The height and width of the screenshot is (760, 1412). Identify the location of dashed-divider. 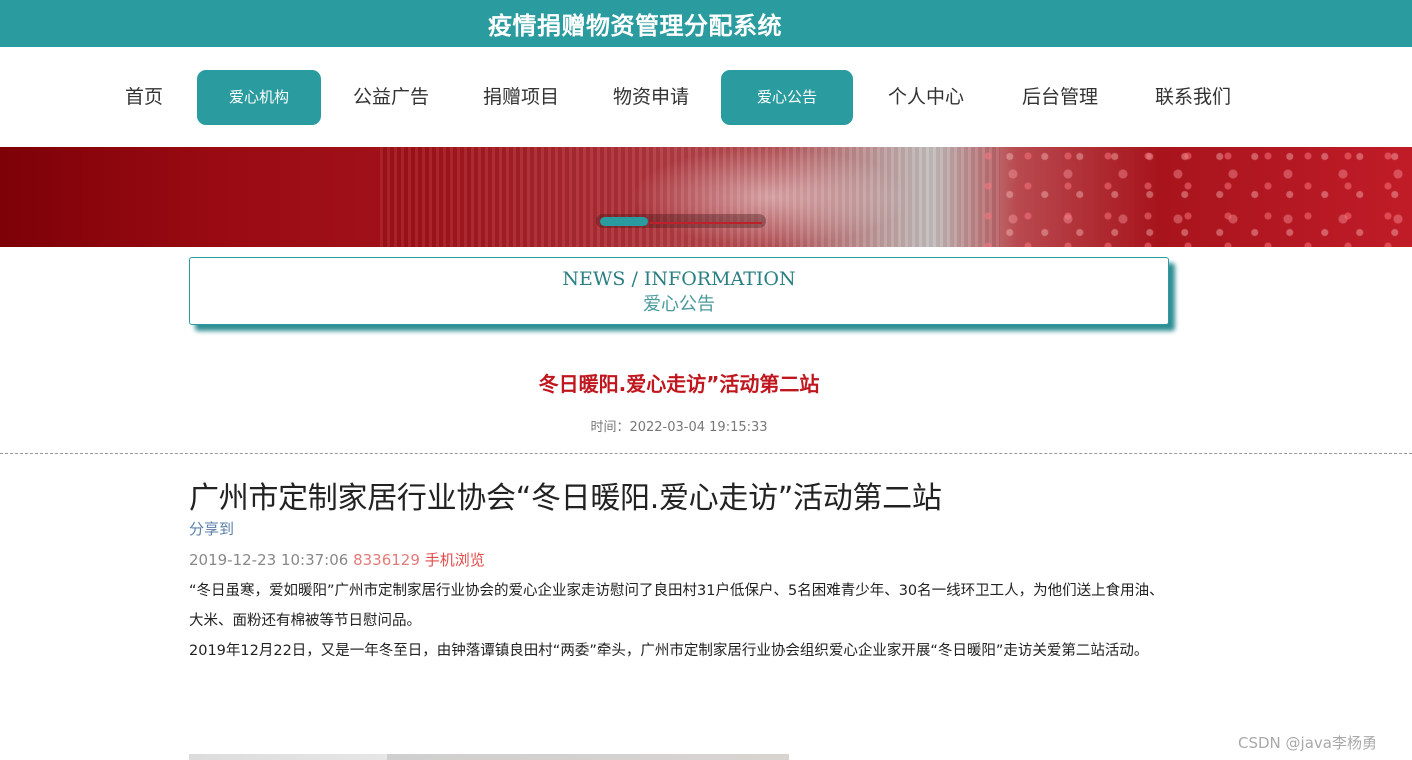
(706, 453).